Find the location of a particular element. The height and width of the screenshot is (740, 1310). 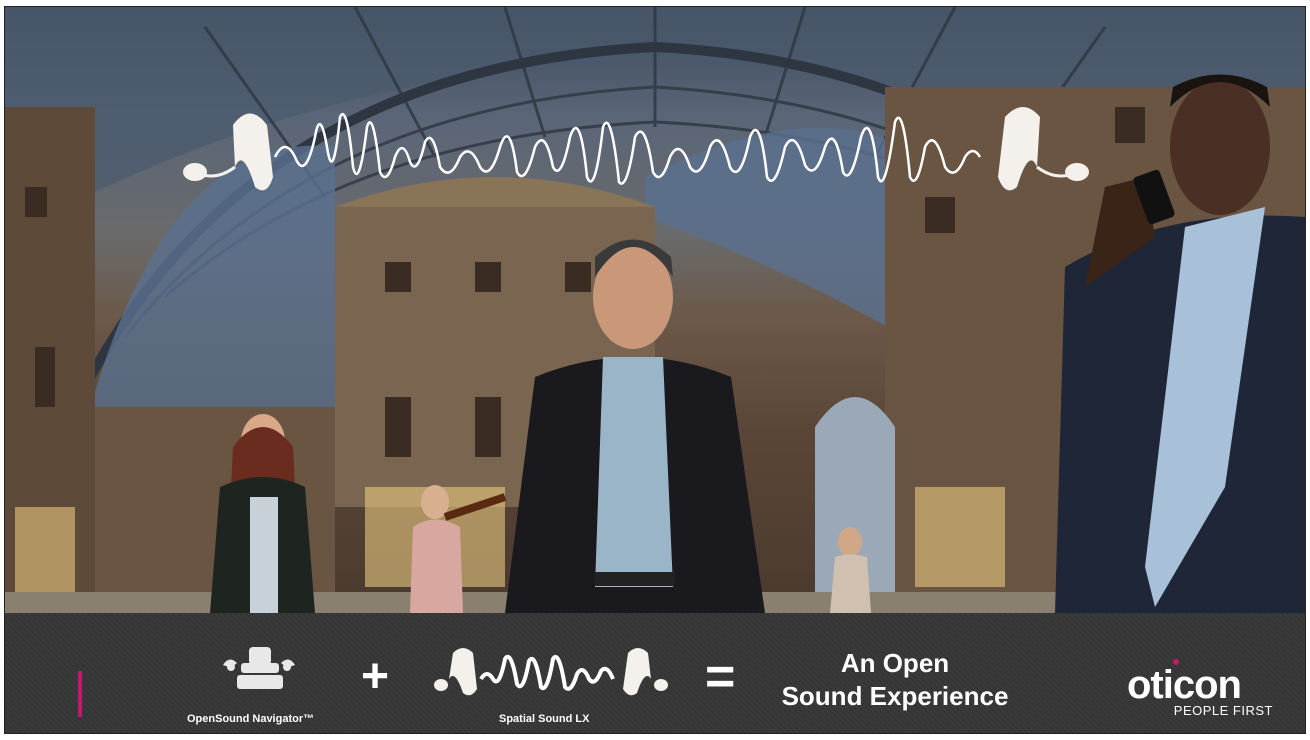

logo-dot is located at coordinates (1176, 662).